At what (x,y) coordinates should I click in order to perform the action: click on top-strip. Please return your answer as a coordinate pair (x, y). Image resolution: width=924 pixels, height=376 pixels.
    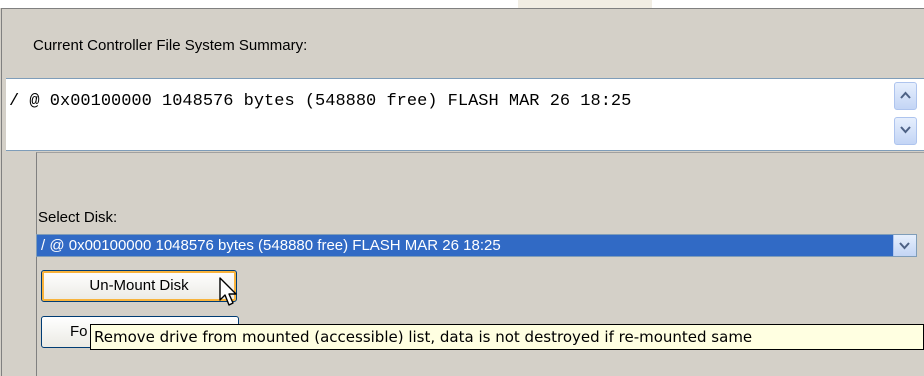
    Looking at the image, I should click on (462, 4).